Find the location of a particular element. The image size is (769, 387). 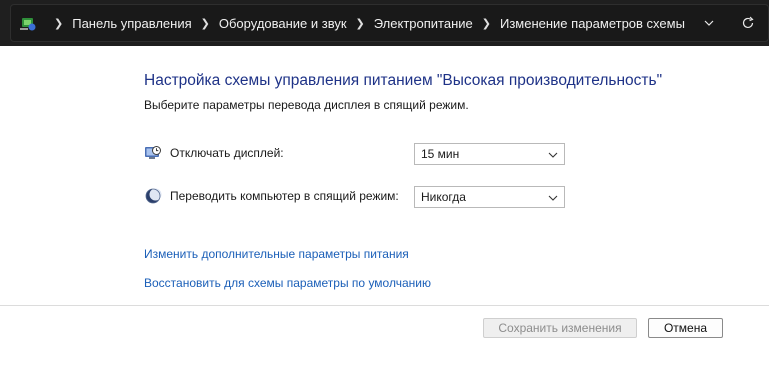

history-dropdown-button is located at coordinates (709, 23).